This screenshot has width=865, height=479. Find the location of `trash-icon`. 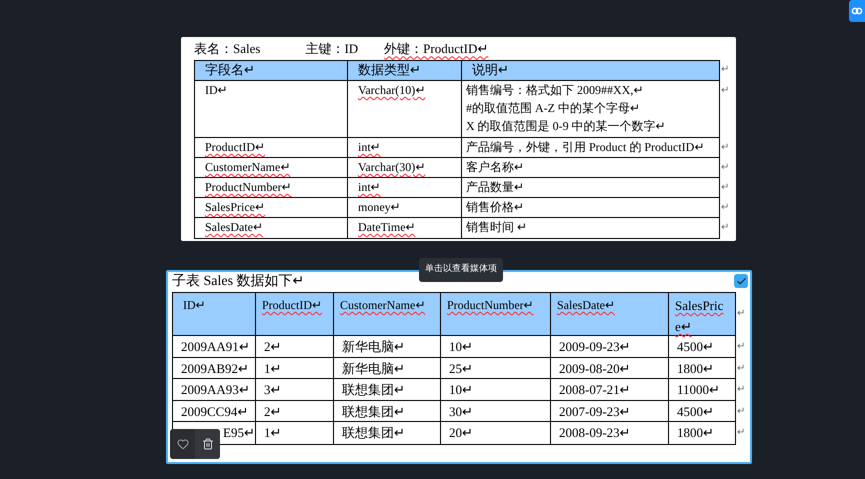

trash-icon is located at coordinates (208, 444).